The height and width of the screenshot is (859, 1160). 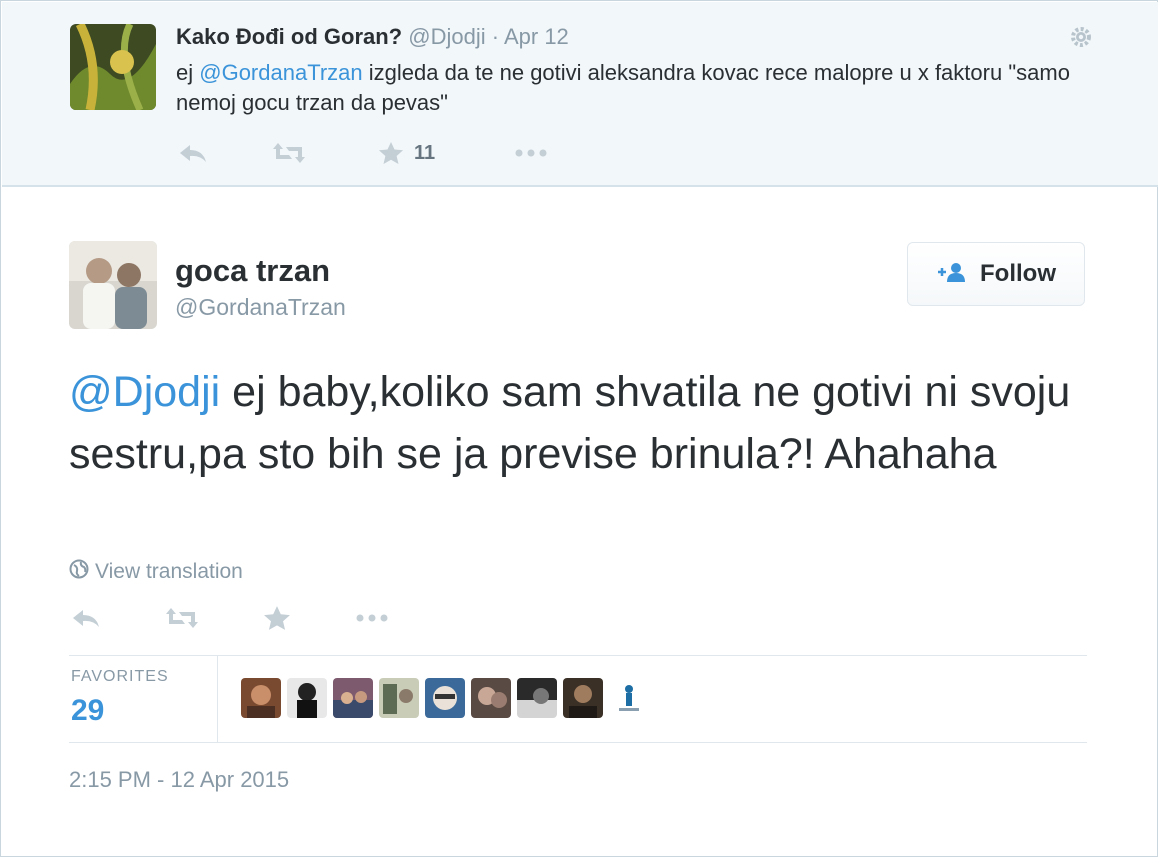 What do you see at coordinates (536, 36) in the screenshot?
I see `parent-date: Apr 12` at bounding box center [536, 36].